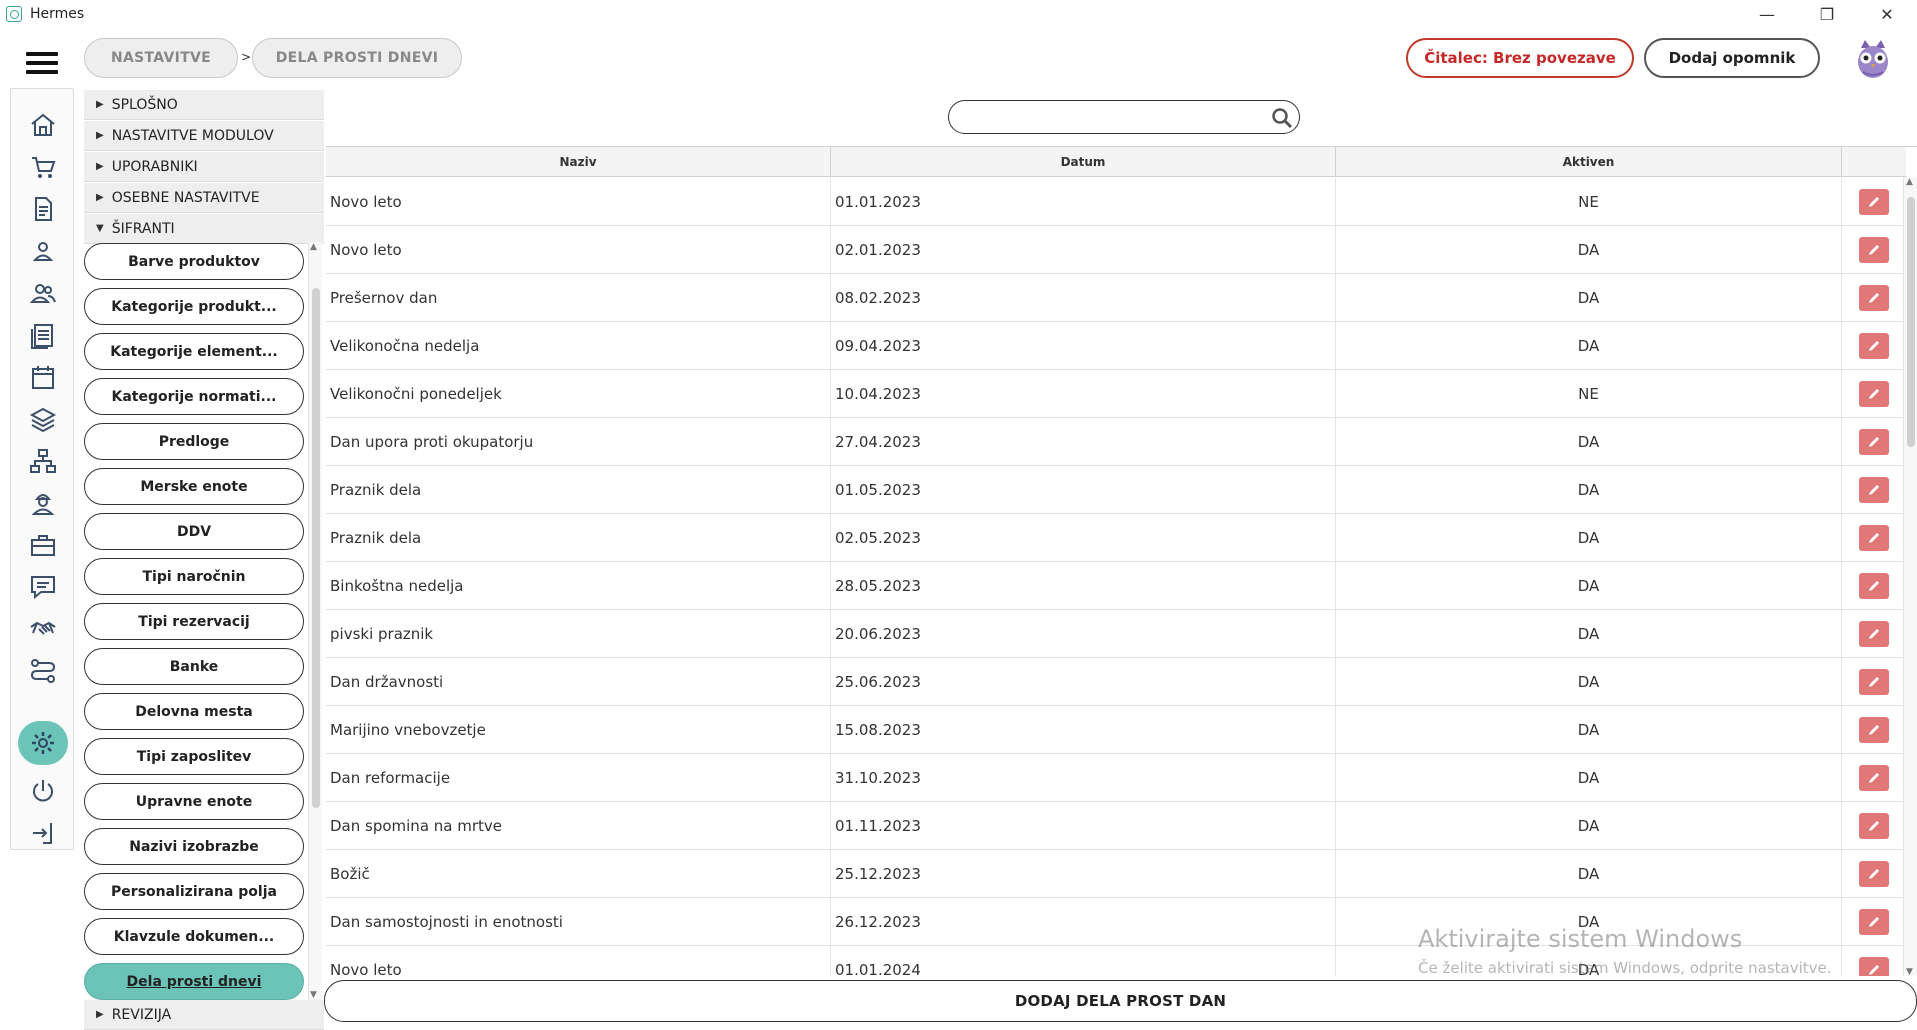  Describe the element at coordinates (1116, 442) in the screenshot. I see `table-row: Dan upora proti okupatorju 27.04.2023 DA` at that location.